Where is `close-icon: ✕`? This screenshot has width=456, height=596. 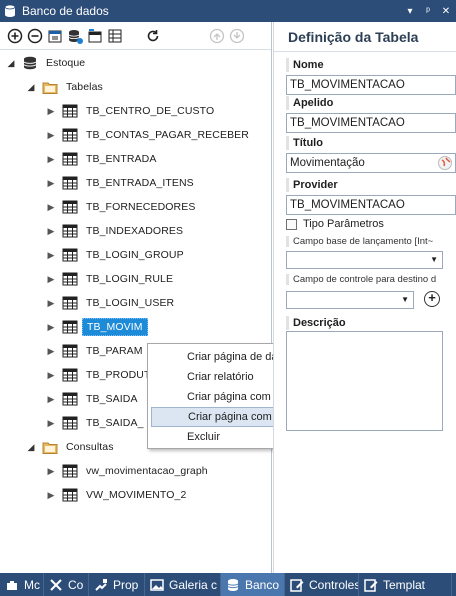 close-icon: ✕ is located at coordinates (446, 11).